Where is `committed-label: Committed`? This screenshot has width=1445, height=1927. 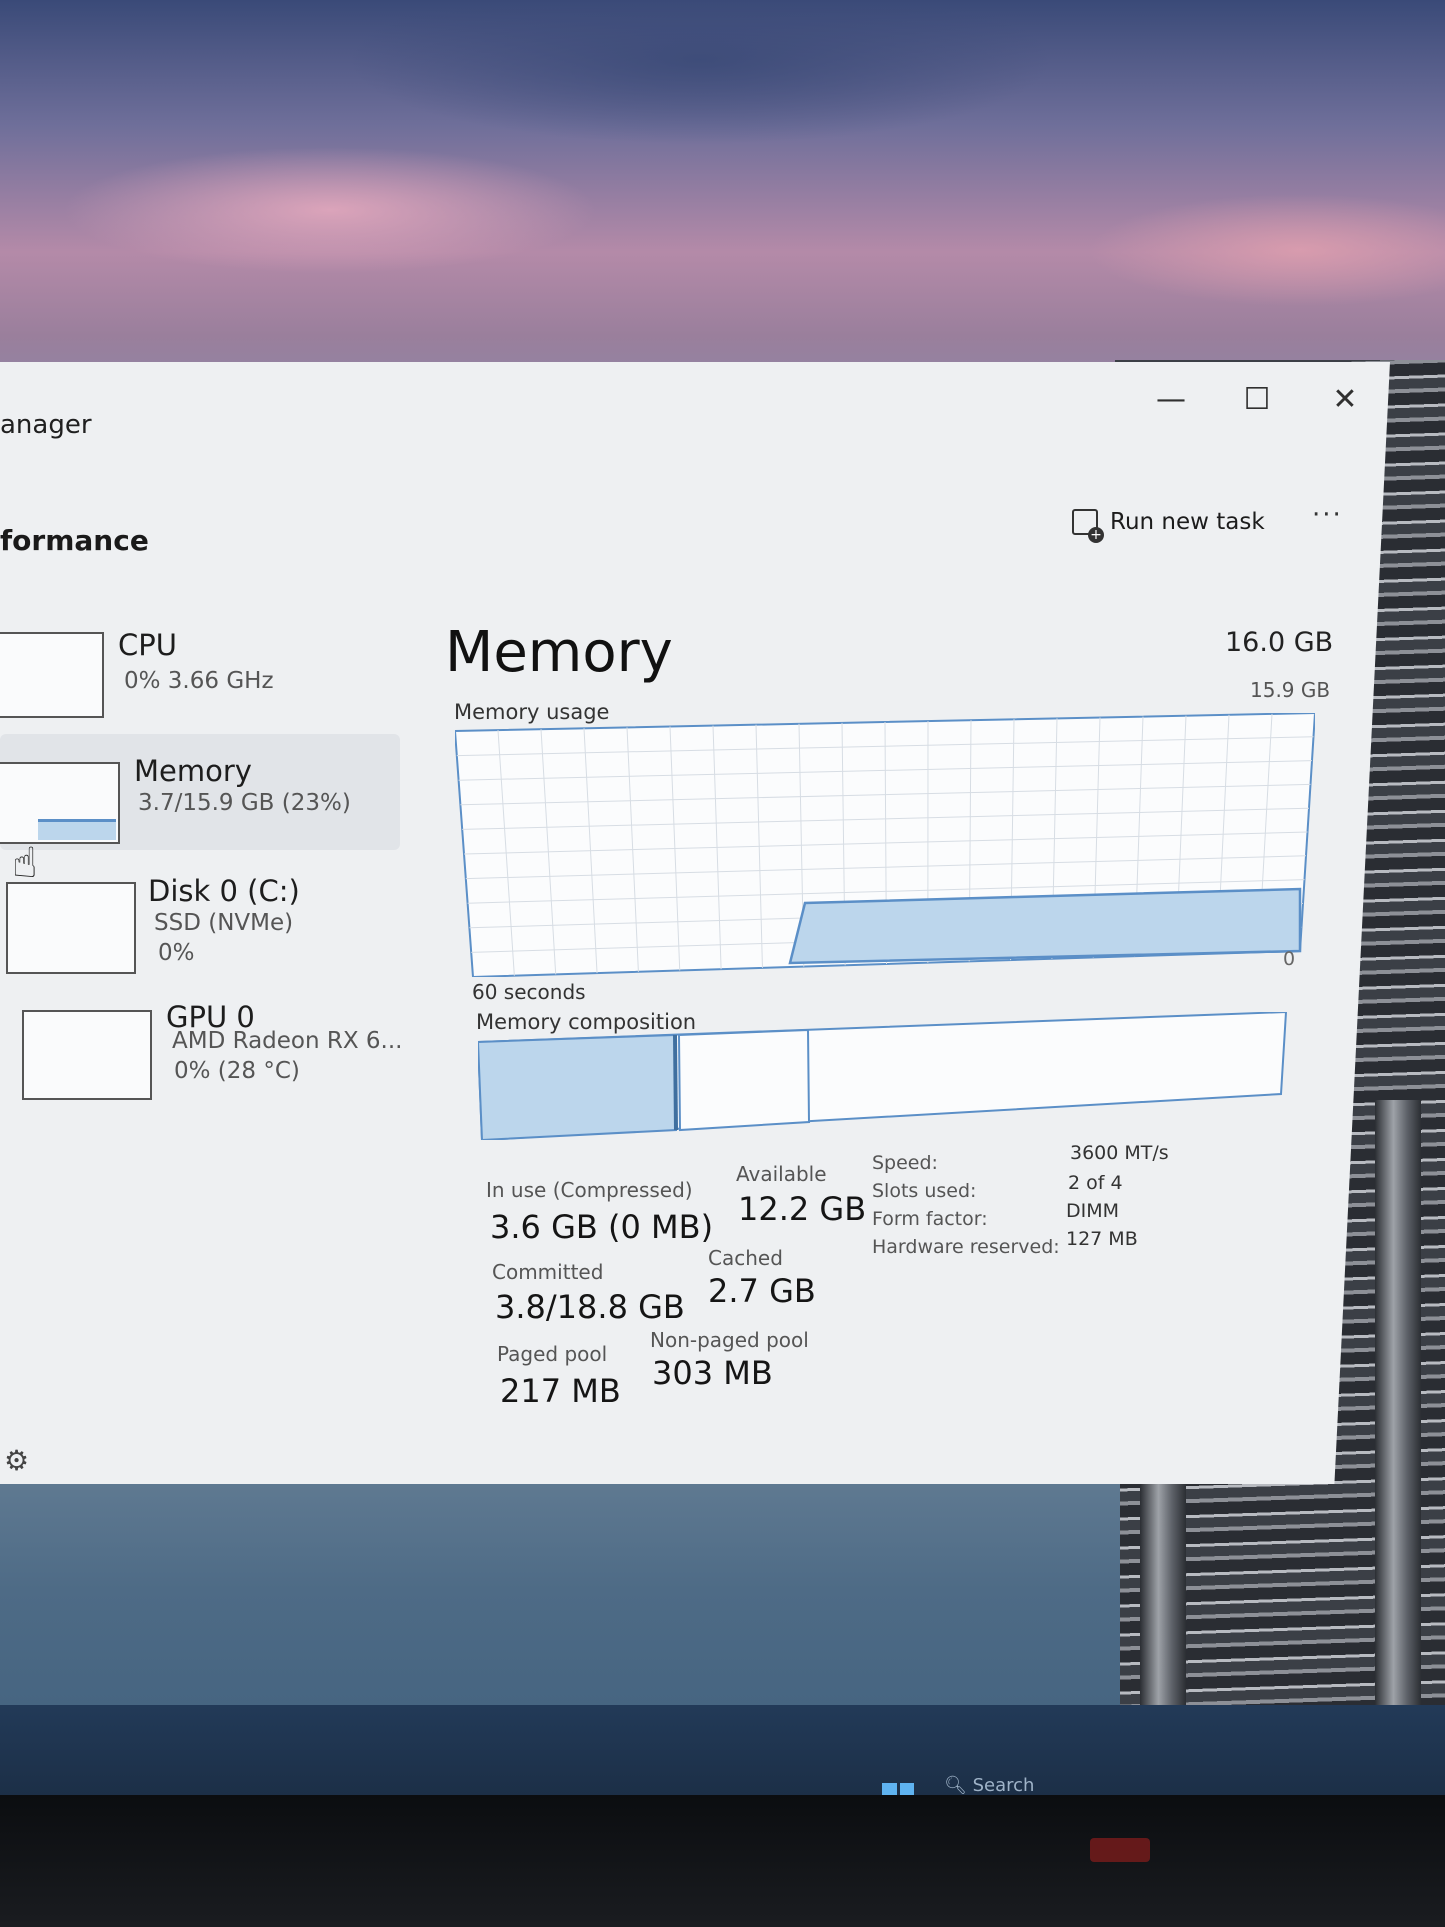
committed-label: Committed is located at coordinates (548, 1272).